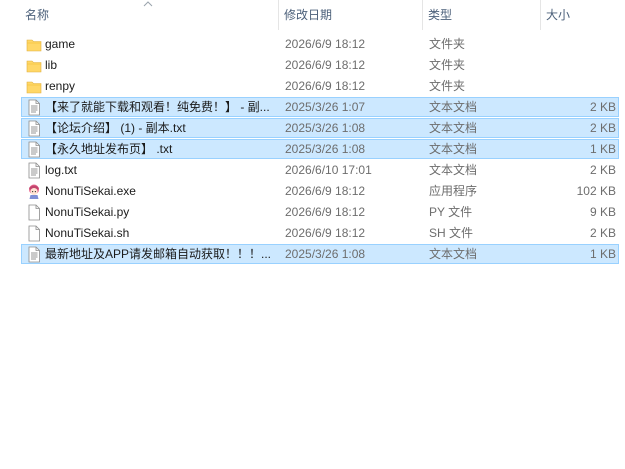  I want to click on file-row: NonuTiSekai.py 2026/6/9 18:12 PY 文件 9 KB, so click(320, 212).